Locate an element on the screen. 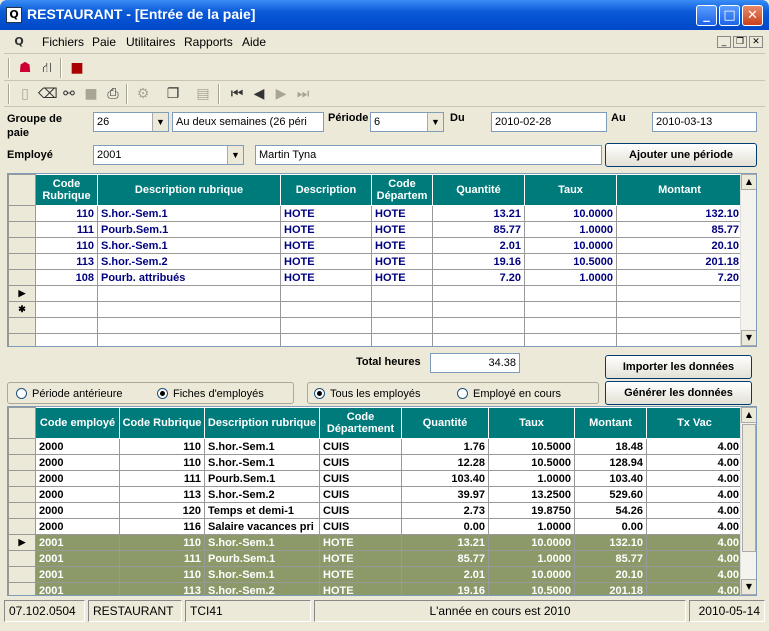 The image size is (769, 631). col-description-rubrique: Description rubrique is located at coordinates (262, 423).